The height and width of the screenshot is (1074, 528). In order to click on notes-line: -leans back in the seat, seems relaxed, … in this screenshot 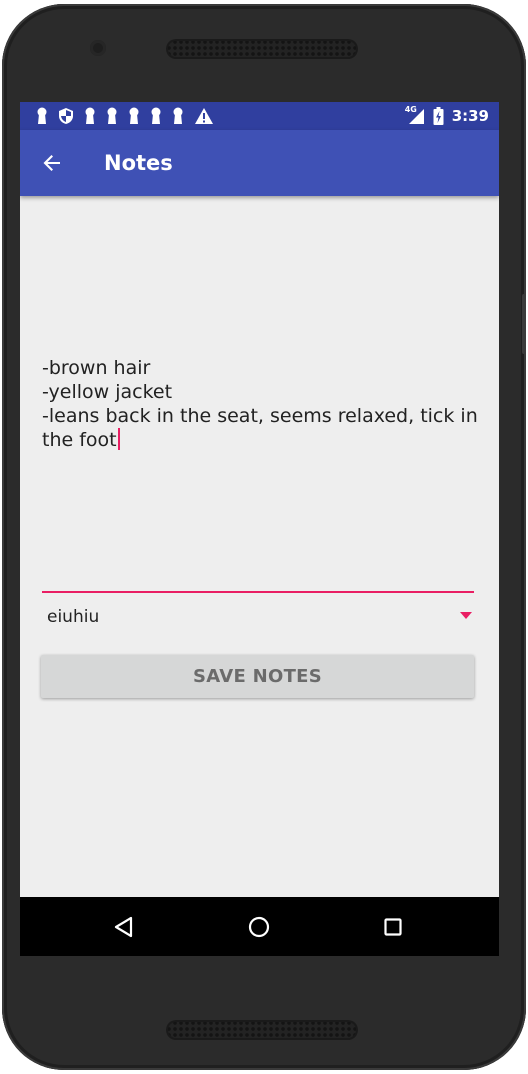, I will do `click(260, 416)`.